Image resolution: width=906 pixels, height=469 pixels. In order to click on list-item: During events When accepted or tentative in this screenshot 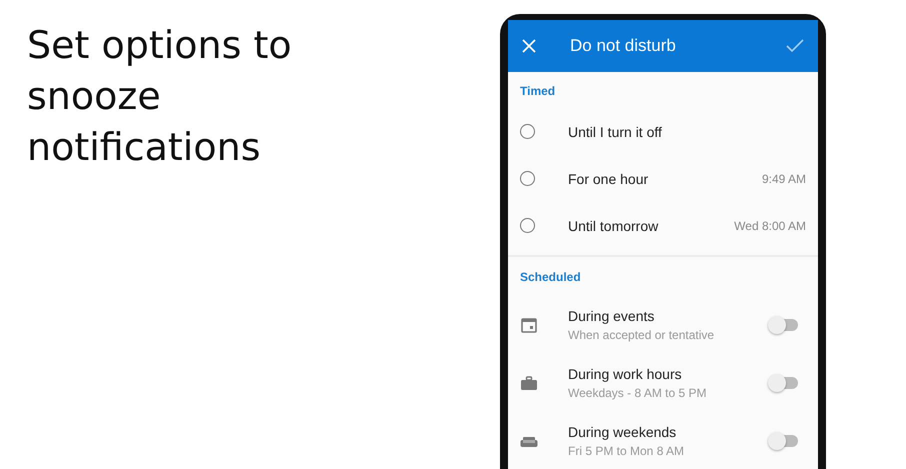, I will do `click(663, 325)`.